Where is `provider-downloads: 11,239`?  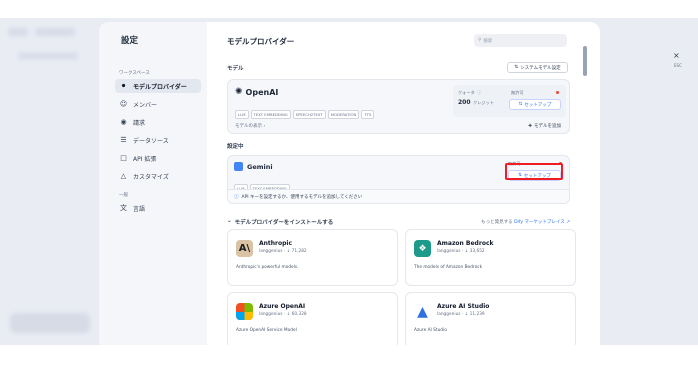
provider-downloads: 11,239 is located at coordinates (477, 314).